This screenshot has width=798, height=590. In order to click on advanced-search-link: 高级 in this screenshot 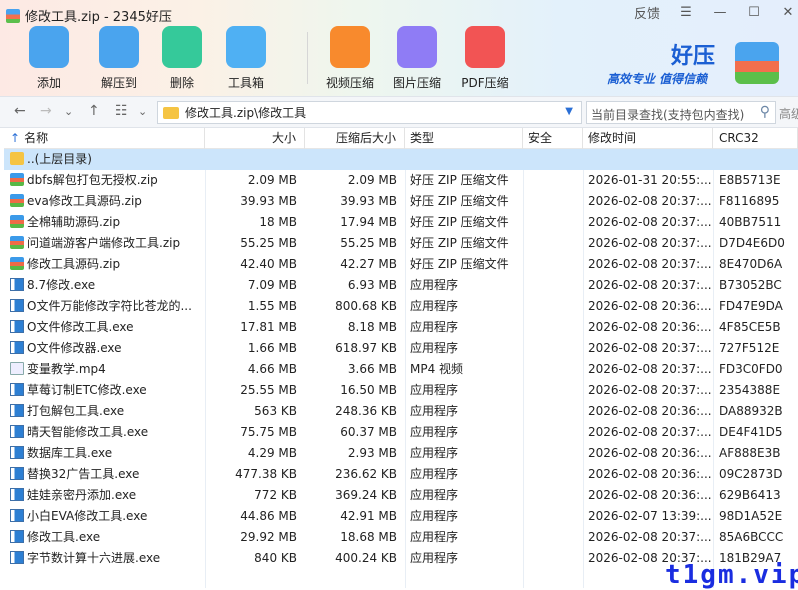, I will do `click(788, 113)`.